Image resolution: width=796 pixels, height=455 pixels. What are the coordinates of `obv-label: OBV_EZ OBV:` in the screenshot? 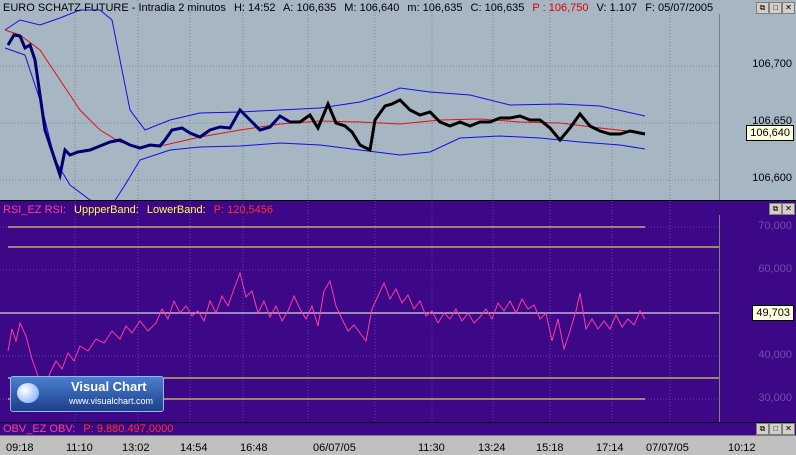 It's located at (39, 429).